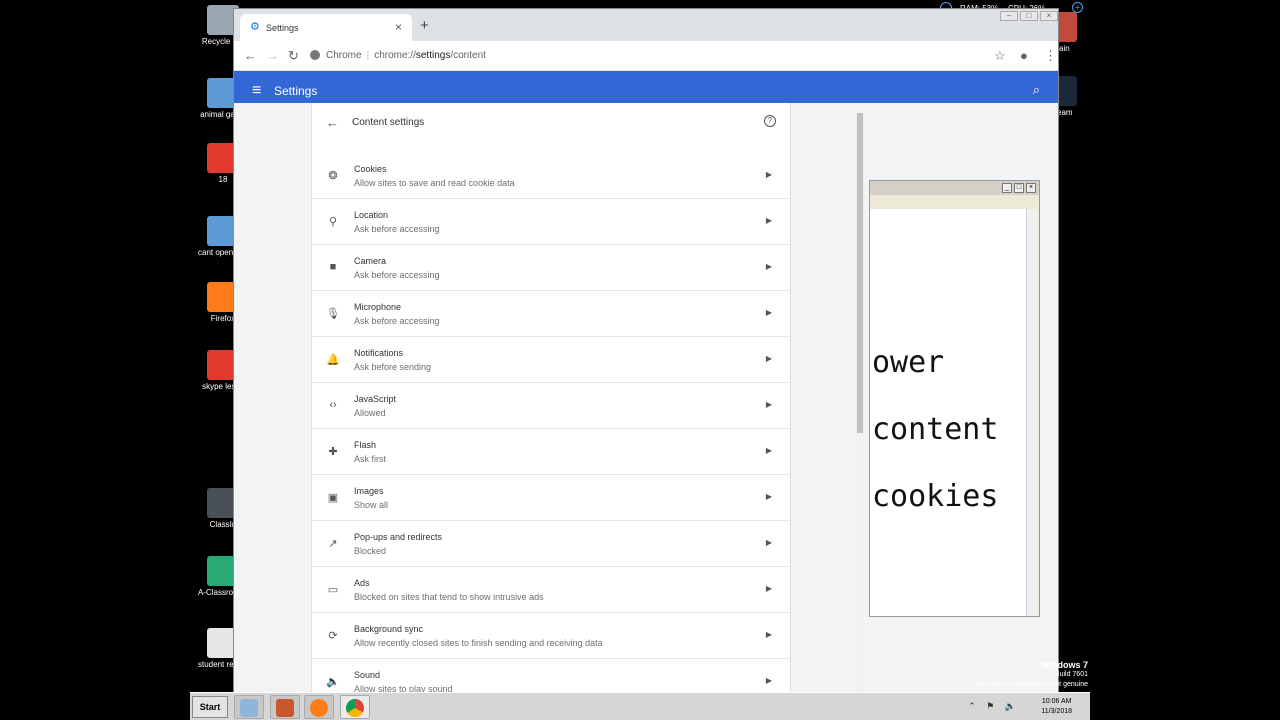 The height and width of the screenshot is (720, 1280). What do you see at coordinates (551, 498) in the screenshot?
I see `content-setting-images: ▣ Images Show all ▶` at bounding box center [551, 498].